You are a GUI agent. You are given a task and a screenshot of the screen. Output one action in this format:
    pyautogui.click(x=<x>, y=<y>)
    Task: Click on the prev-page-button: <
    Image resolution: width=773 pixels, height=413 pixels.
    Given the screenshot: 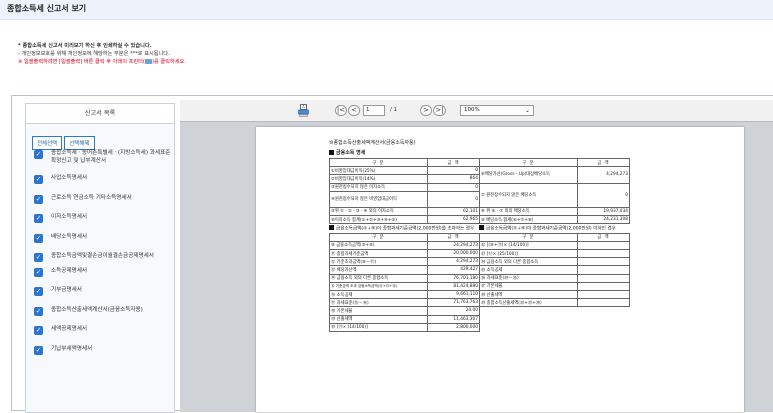 What is the action you would take?
    pyautogui.click(x=354, y=110)
    